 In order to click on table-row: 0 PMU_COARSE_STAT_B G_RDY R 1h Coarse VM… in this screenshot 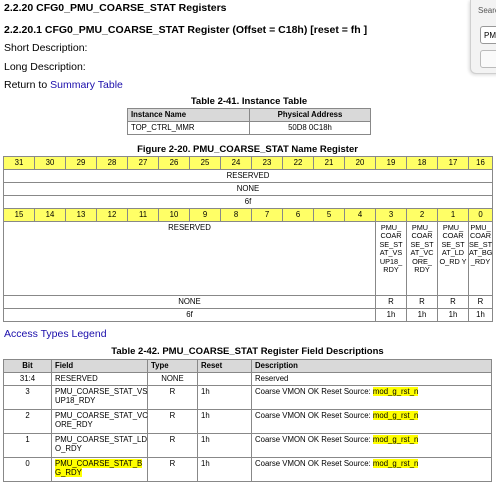, I will do `click(247, 469)`.